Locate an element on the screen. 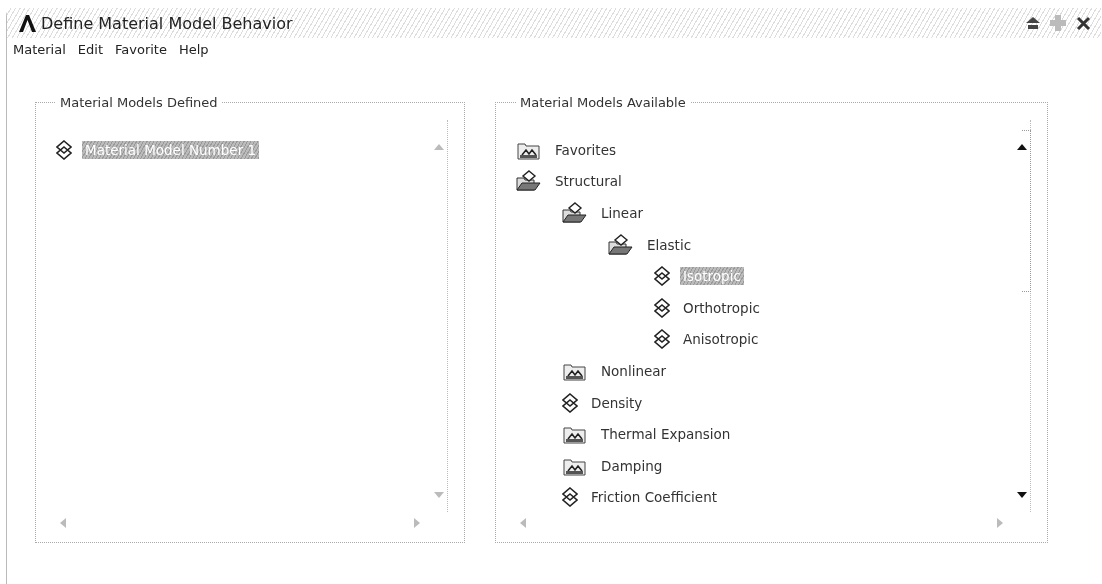 The image size is (1102, 584). plus-icon is located at coordinates (1058, 23).